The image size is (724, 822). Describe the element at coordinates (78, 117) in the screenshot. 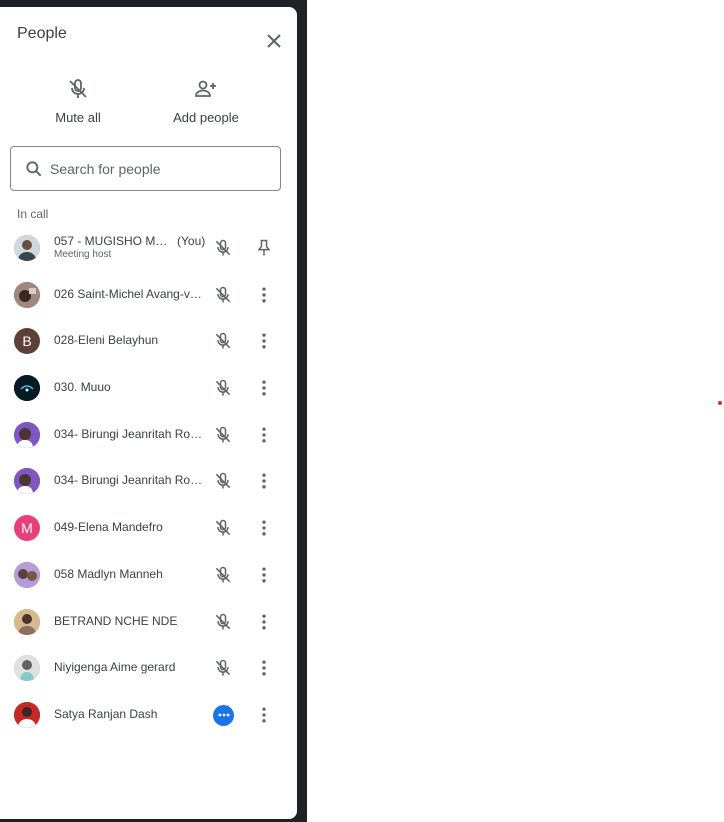

I see `mute-all-label: Mute all` at that location.